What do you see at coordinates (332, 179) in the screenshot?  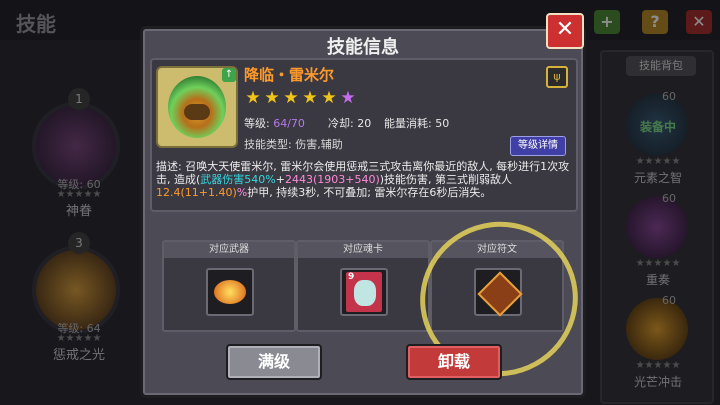 I see `flat-damage-text: 2443(1903+540)` at bounding box center [332, 179].